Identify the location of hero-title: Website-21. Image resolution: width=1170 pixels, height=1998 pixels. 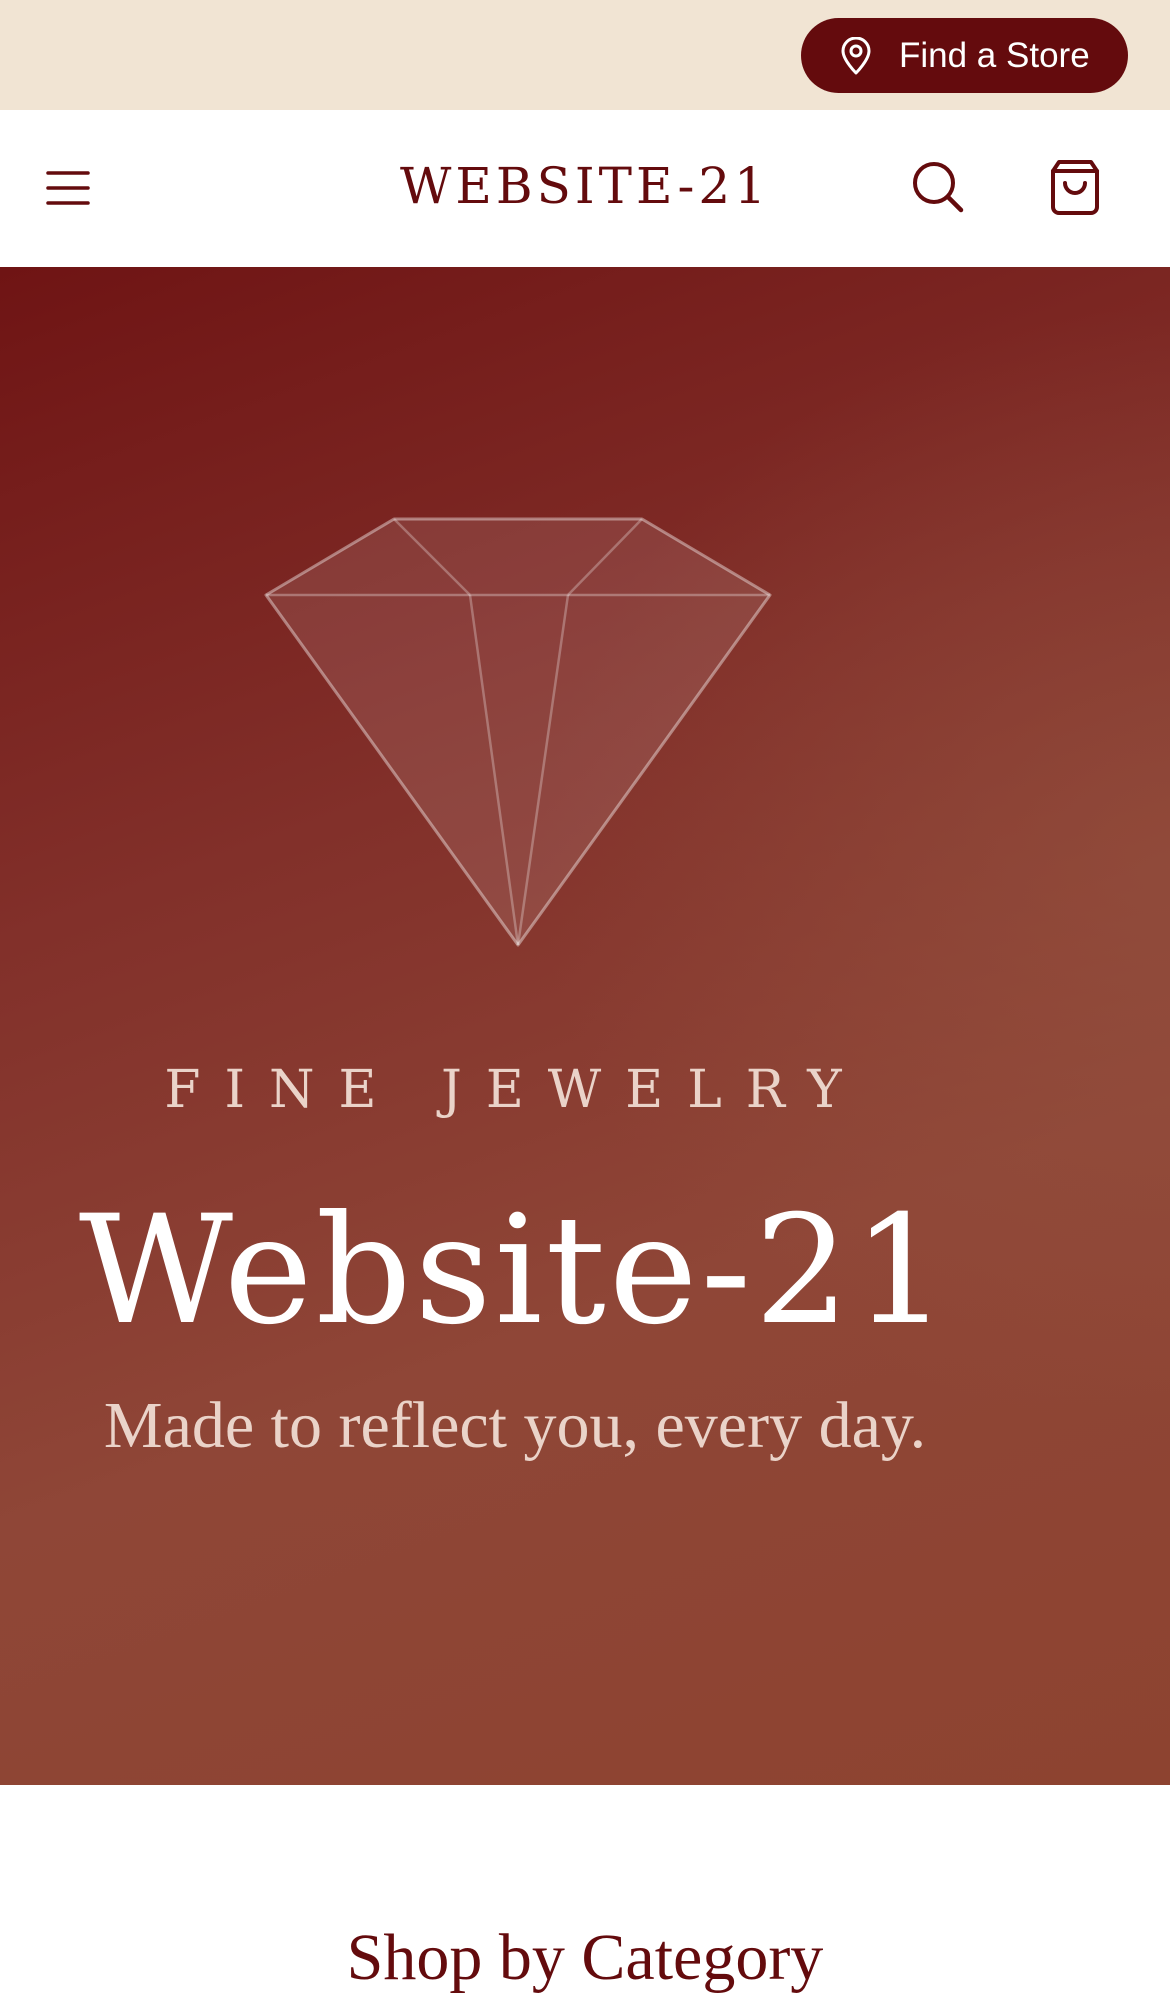
(515, 1271).